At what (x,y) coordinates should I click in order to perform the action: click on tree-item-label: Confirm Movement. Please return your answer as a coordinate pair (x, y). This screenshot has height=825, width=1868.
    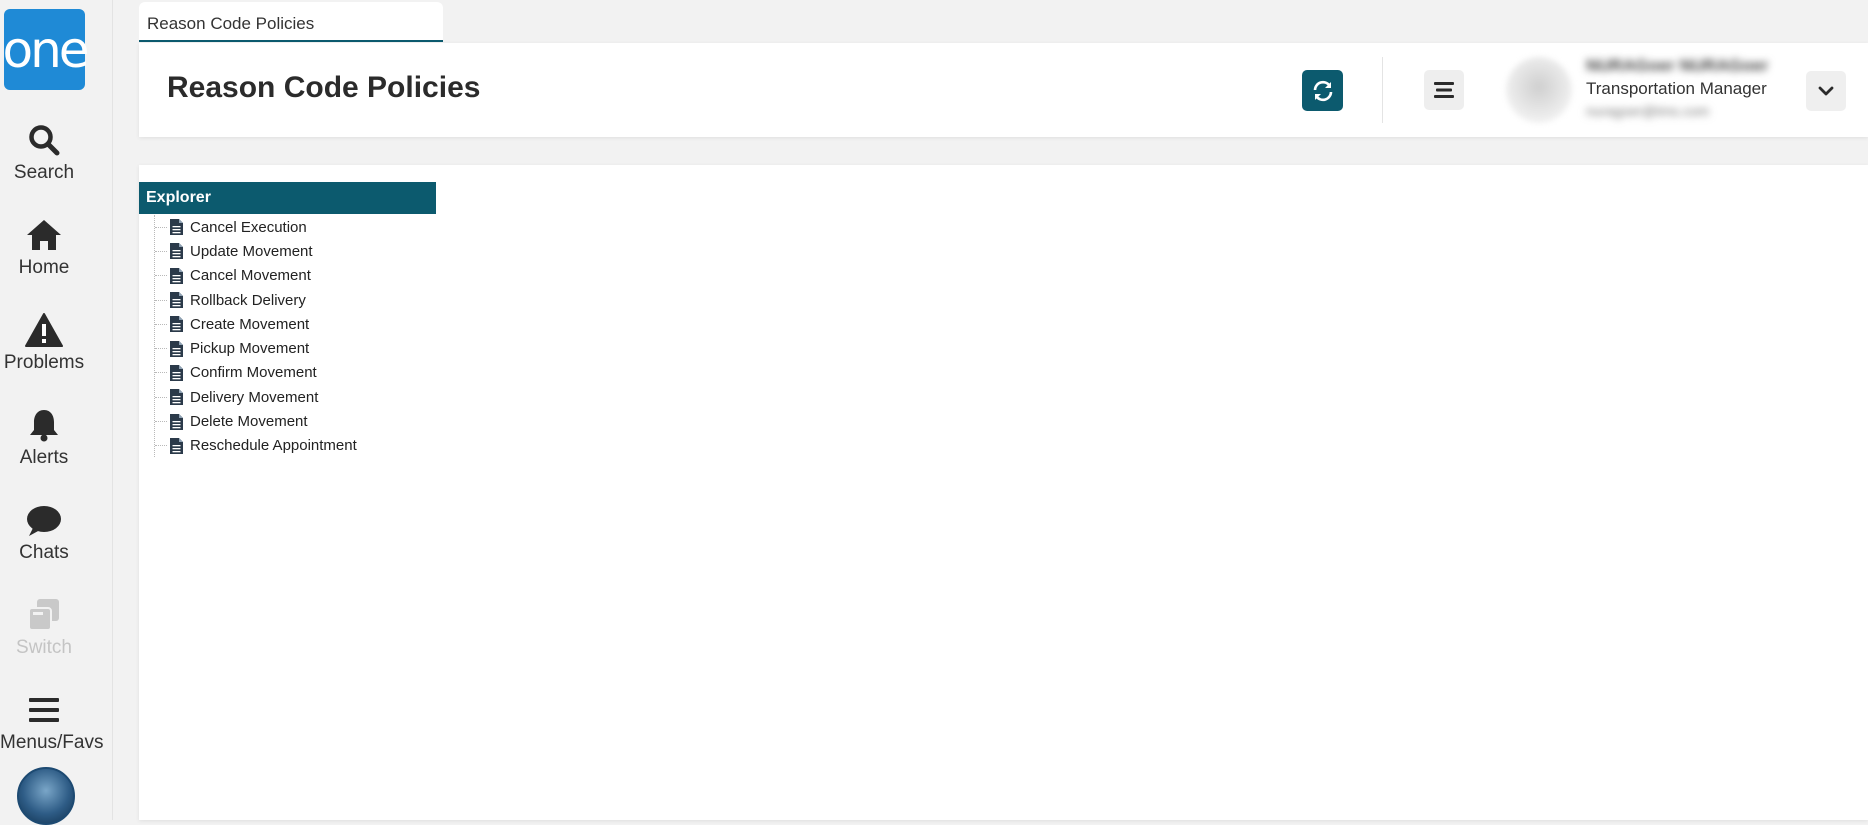
    Looking at the image, I should click on (253, 373).